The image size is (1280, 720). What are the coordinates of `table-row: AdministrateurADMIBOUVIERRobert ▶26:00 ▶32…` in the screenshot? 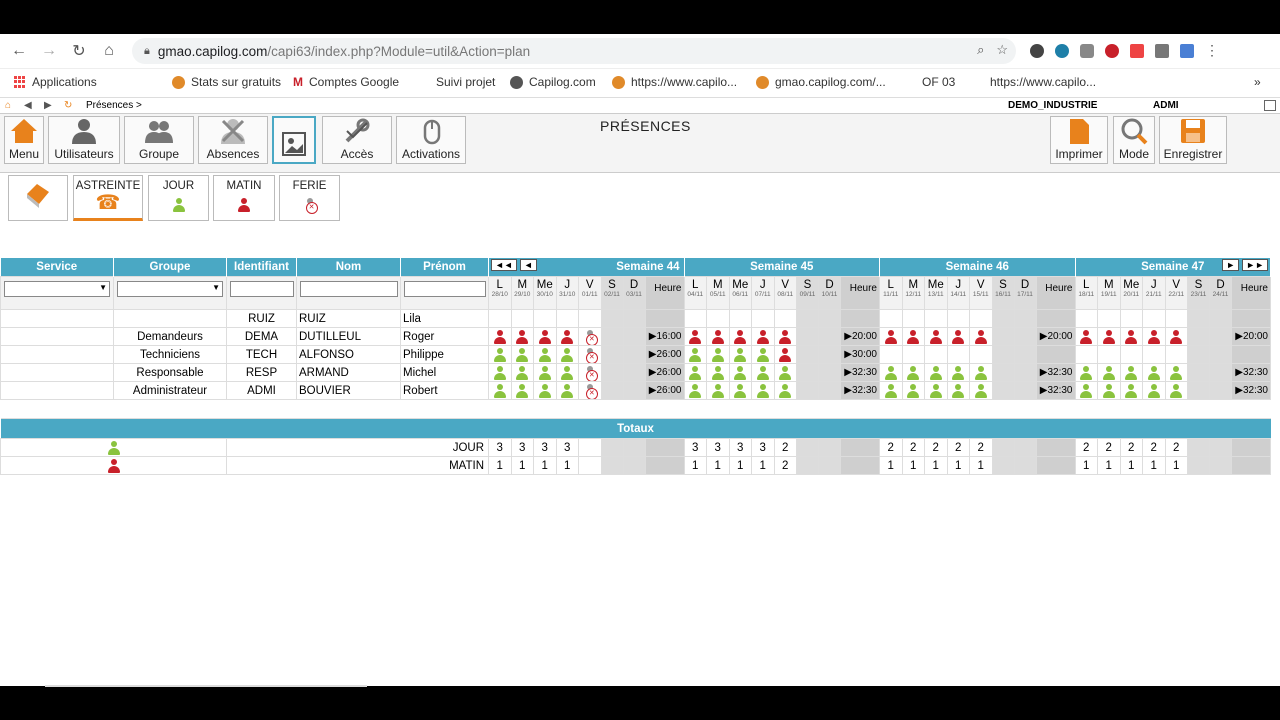 It's located at (635, 390).